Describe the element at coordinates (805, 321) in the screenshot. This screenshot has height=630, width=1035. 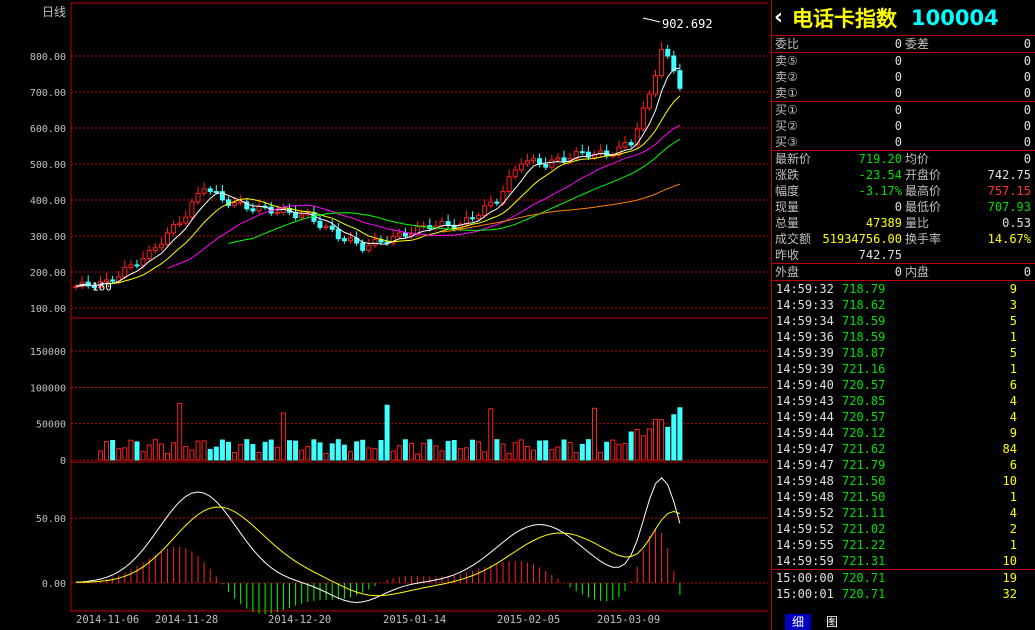
I see `tick-time: 14:59:34` at that location.